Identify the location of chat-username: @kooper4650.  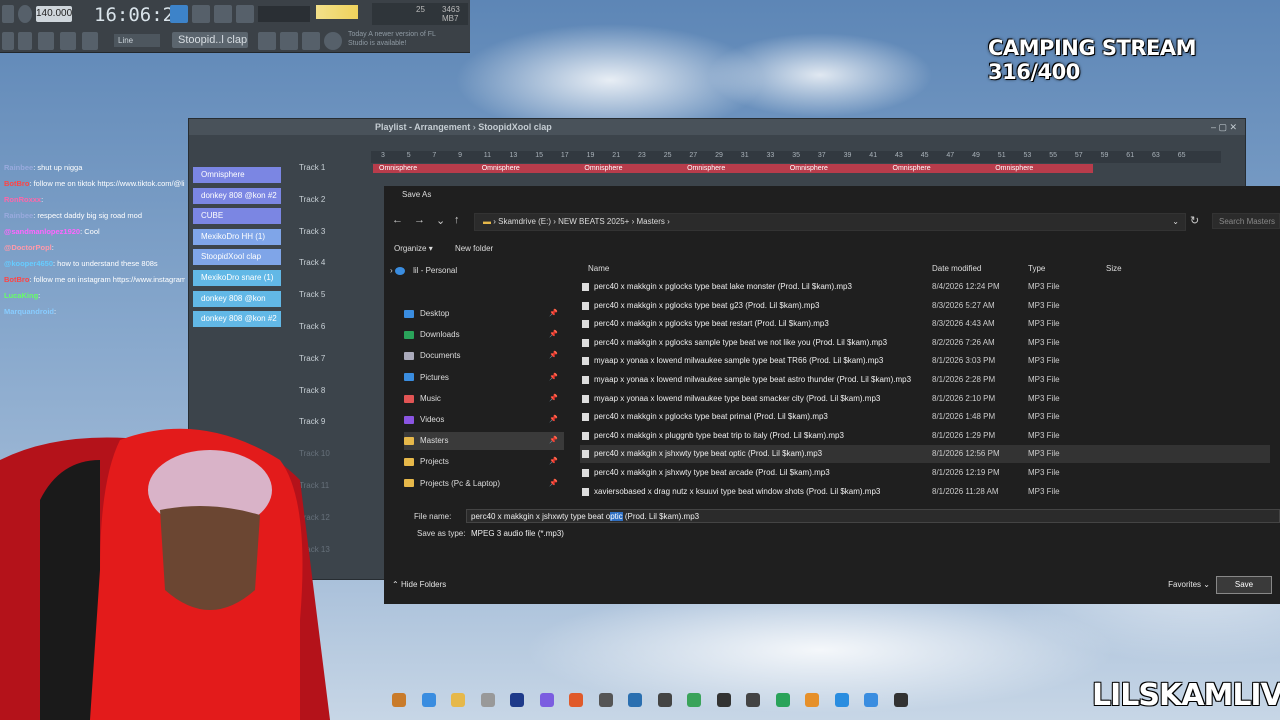
(28, 263).